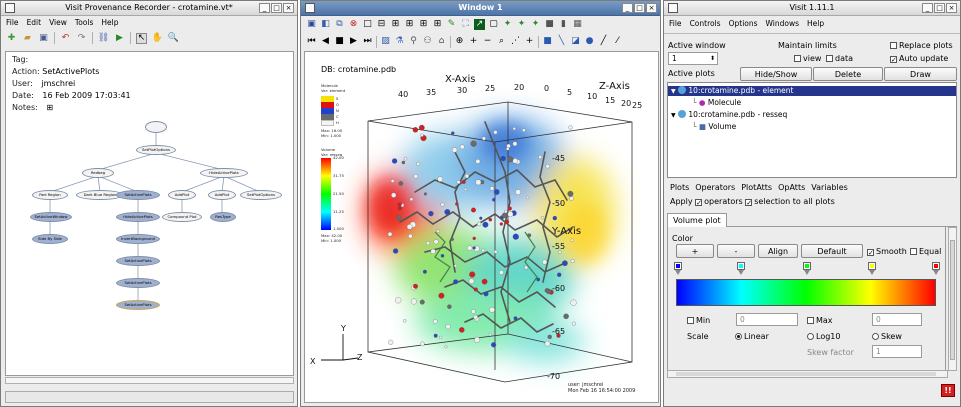  I want to click on axis-tool-icon: ⁄, so click(617, 41).